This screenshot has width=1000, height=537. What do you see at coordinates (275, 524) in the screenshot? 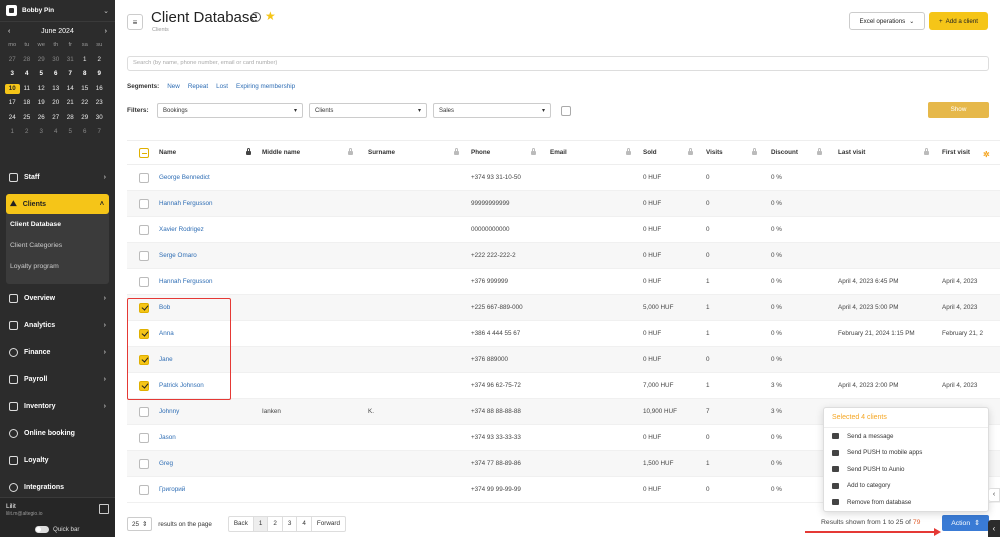
I see `page-2: 2` at bounding box center [275, 524].